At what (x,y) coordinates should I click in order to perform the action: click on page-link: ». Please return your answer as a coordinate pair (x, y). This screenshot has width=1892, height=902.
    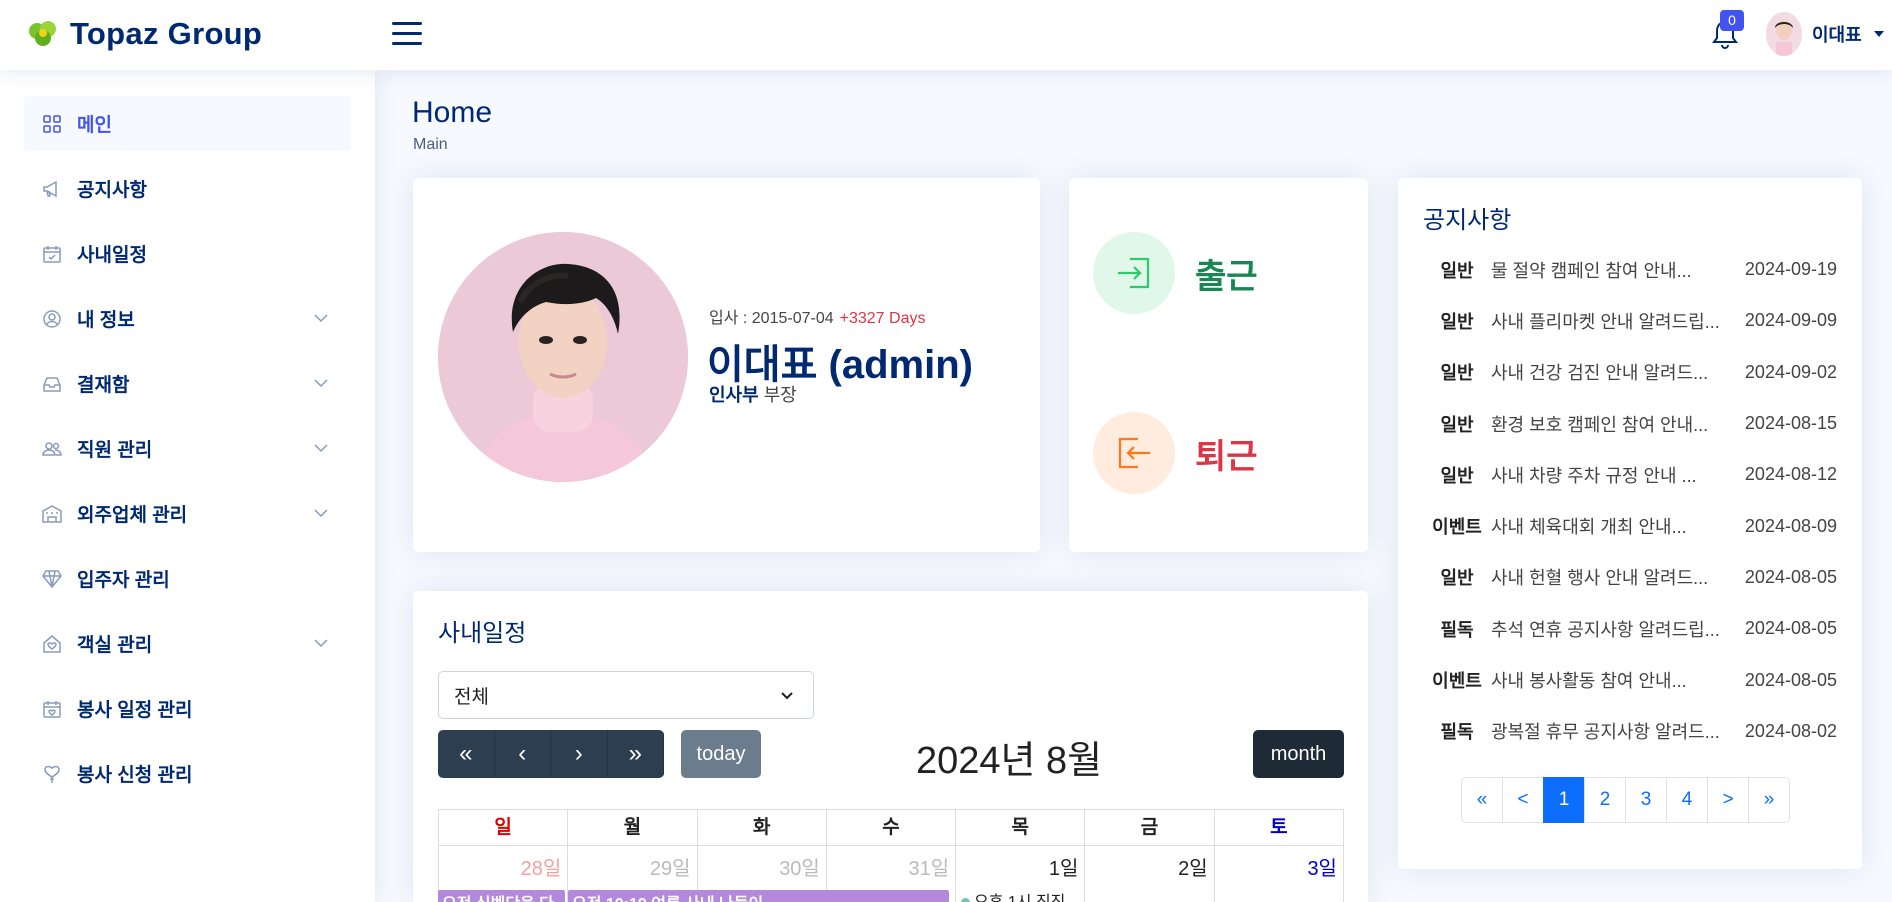
    Looking at the image, I should click on (1769, 800).